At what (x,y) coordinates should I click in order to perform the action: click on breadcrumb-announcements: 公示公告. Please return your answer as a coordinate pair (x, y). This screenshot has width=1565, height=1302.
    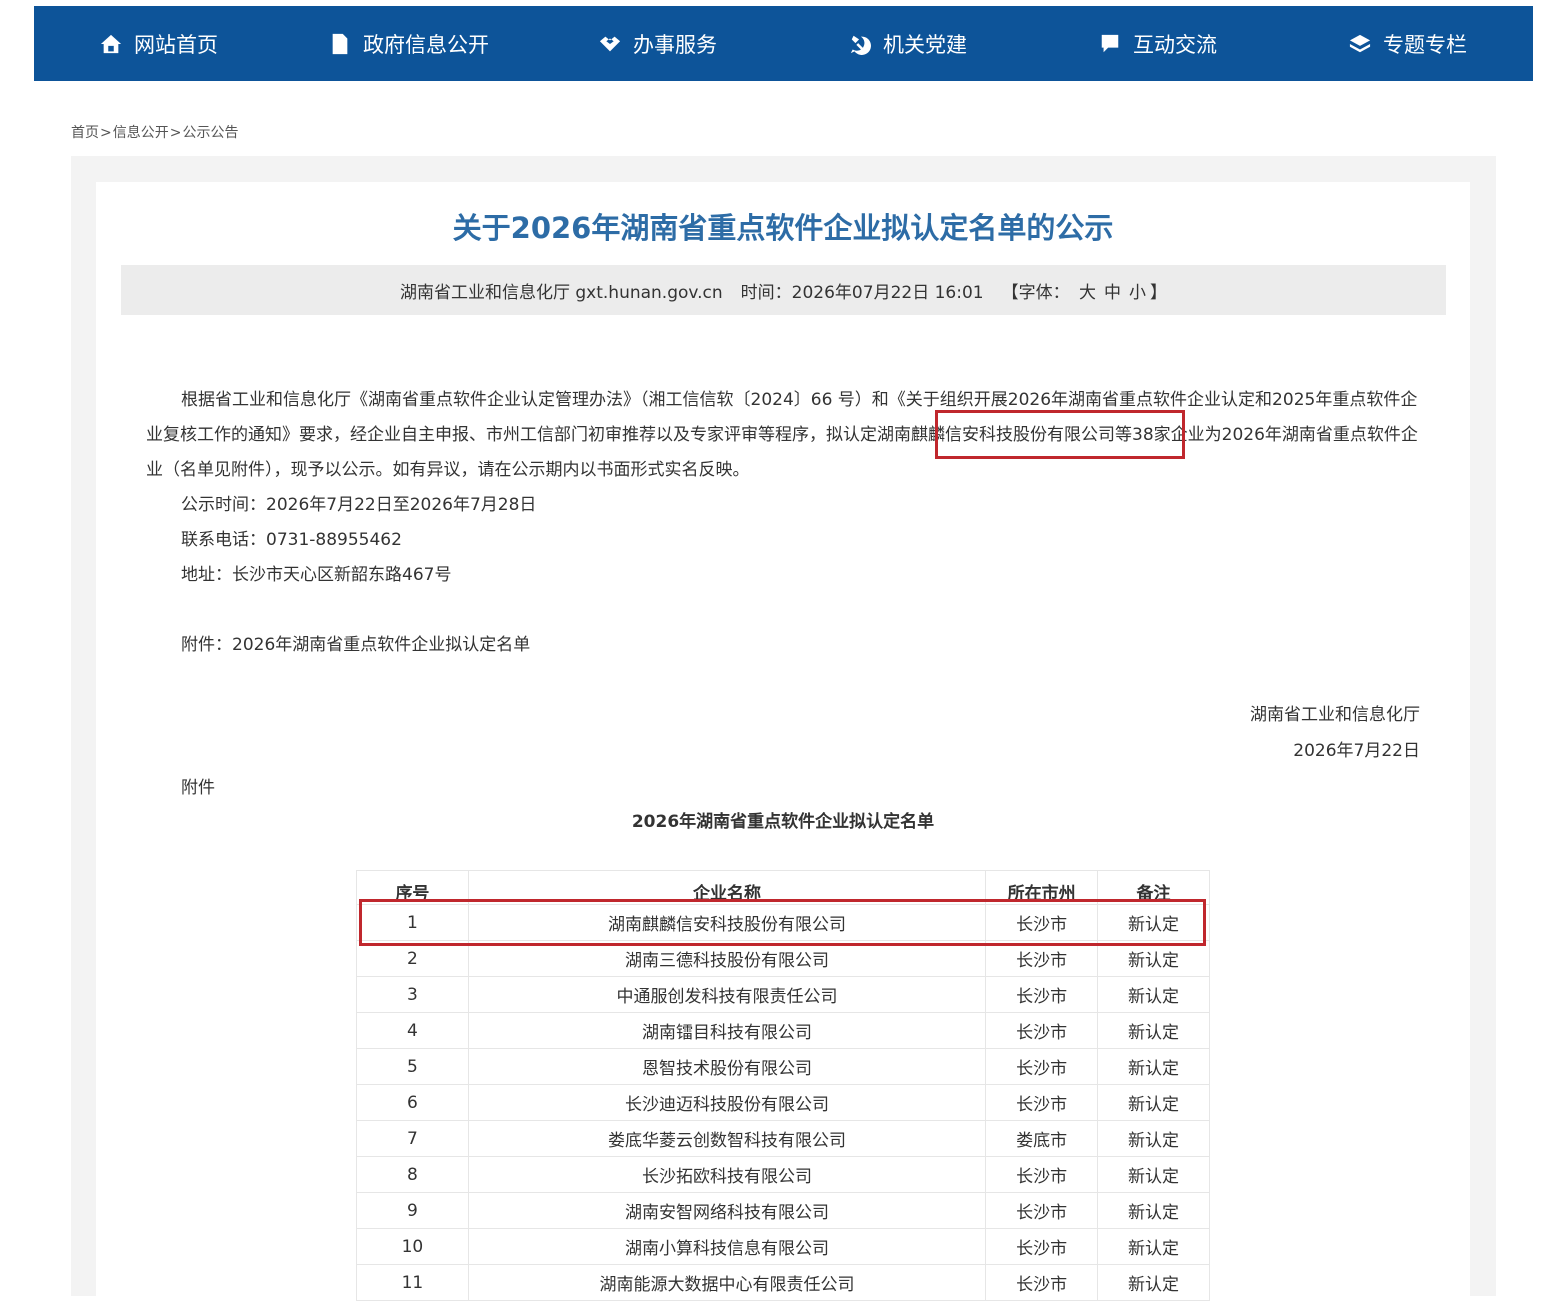
    Looking at the image, I should click on (210, 133).